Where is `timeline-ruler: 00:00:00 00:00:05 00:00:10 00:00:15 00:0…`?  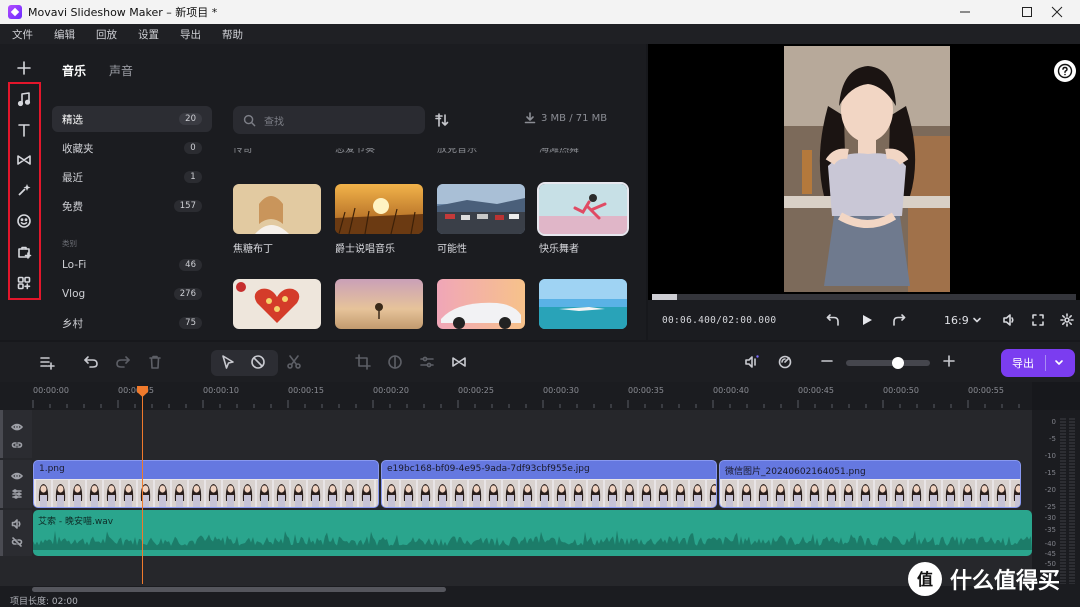
timeline-ruler: 00:00:00 00:00:05 00:00:10 00:00:15 00:0… is located at coordinates (516, 396).